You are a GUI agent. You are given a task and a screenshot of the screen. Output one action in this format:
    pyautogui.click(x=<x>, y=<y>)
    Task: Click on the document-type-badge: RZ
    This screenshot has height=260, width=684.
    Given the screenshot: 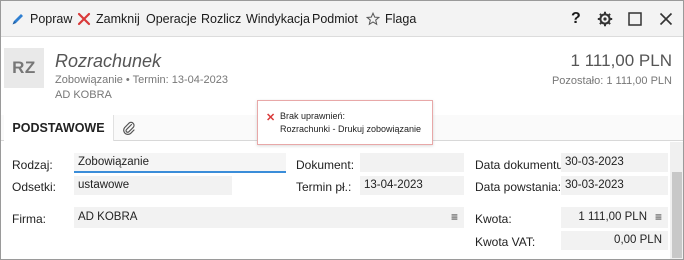 What is the action you would take?
    pyautogui.click(x=24, y=68)
    